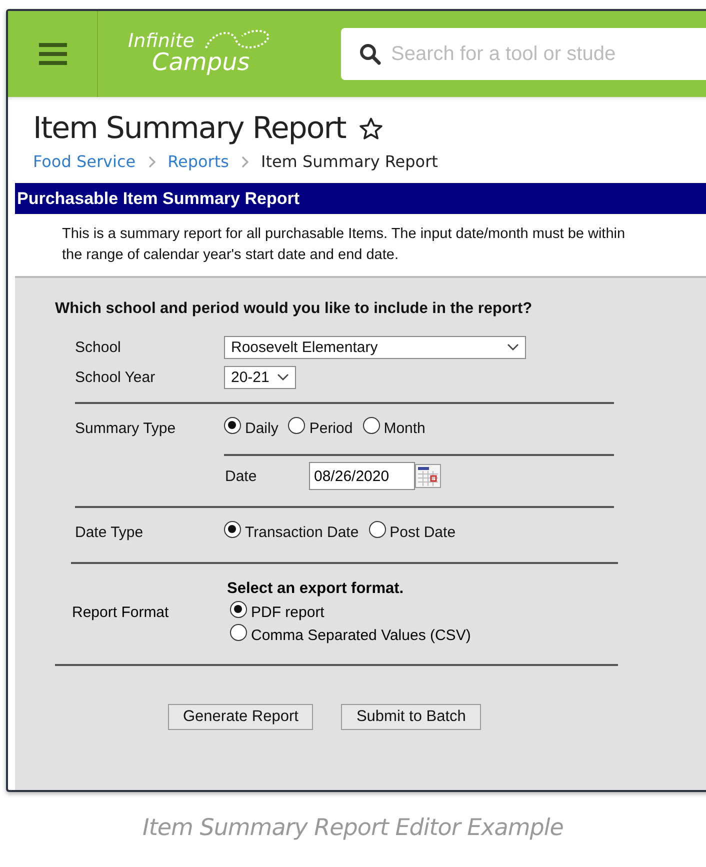  I want to click on calendar-icon, so click(428, 476).